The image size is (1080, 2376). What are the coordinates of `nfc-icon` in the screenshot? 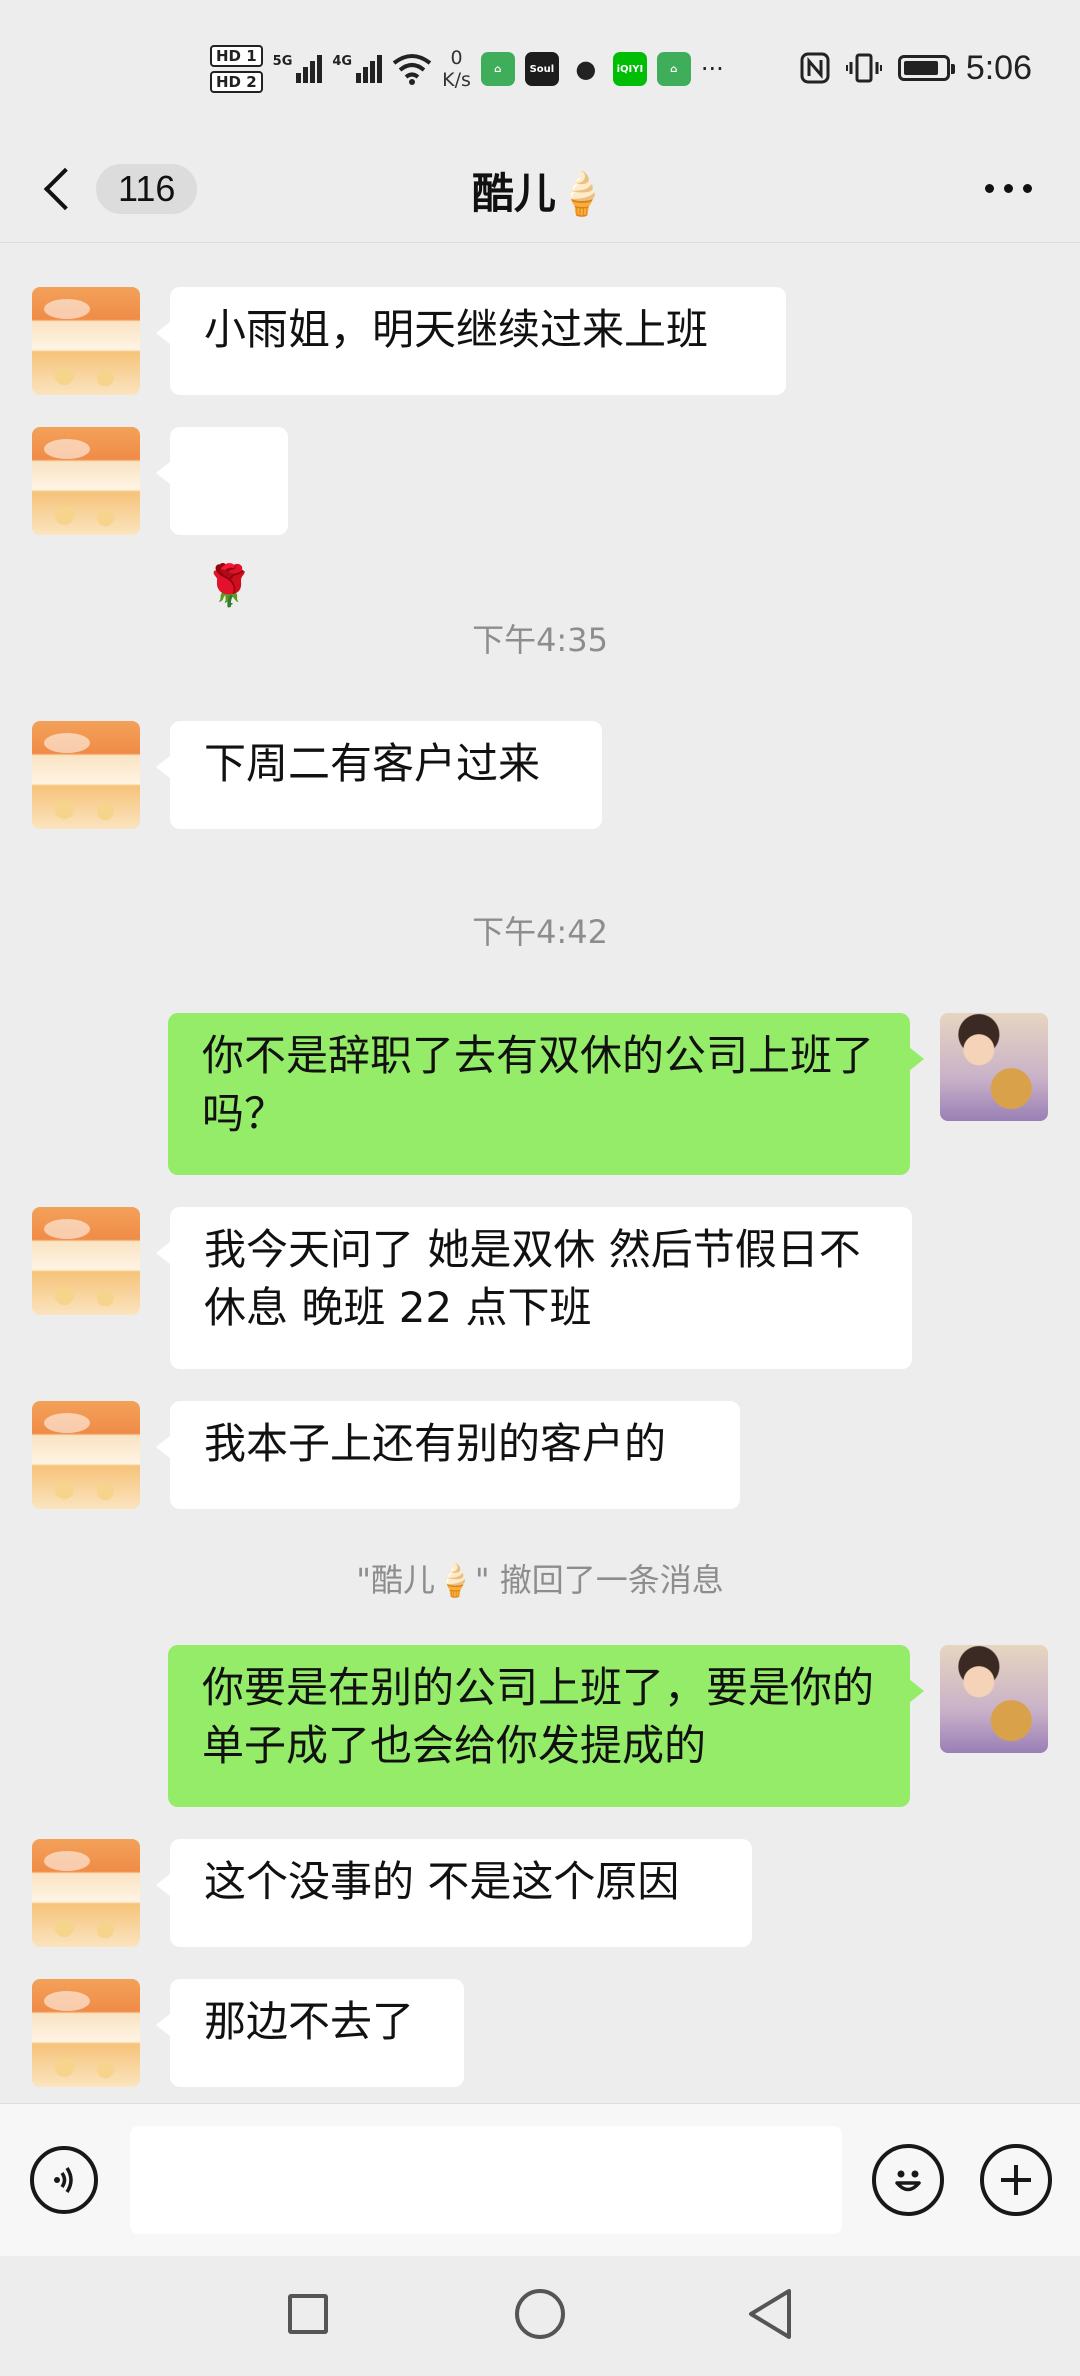 It's located at (815, 68).